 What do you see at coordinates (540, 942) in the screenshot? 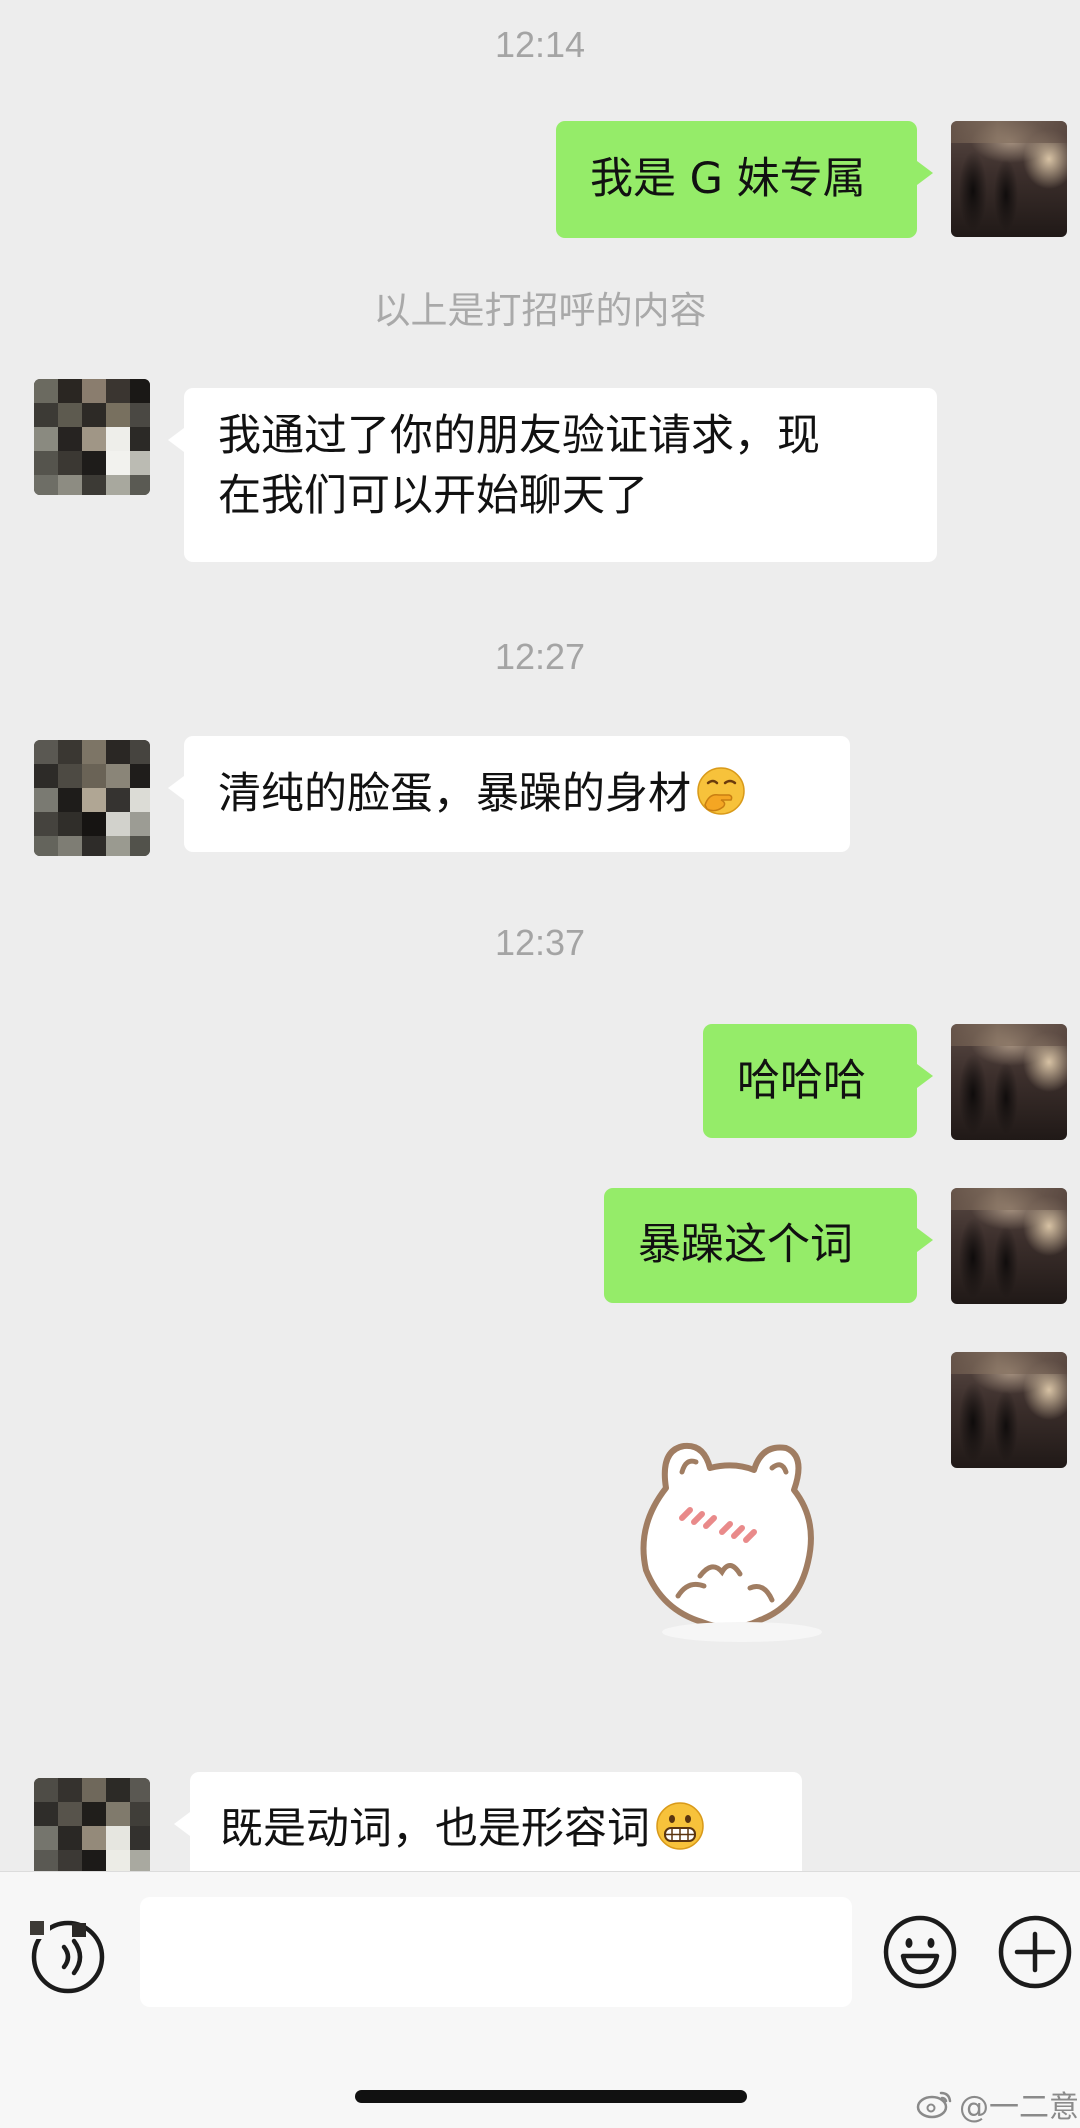
I see `timestamp: 12:37` at bounding box center [540, 942].